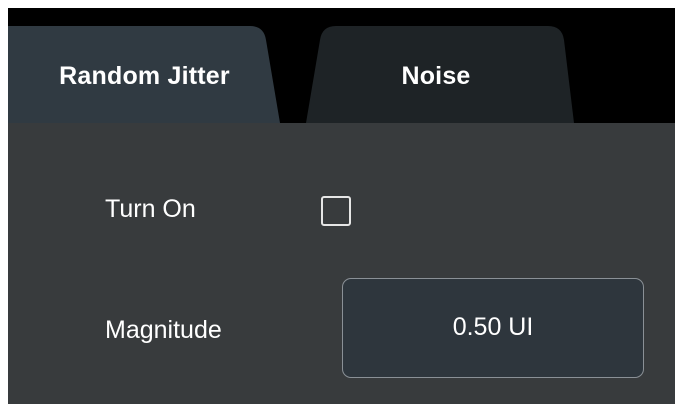 This screenshot has height=412, width=675. I want to click on magnitude-label: Magnitude, so click(163, 330).